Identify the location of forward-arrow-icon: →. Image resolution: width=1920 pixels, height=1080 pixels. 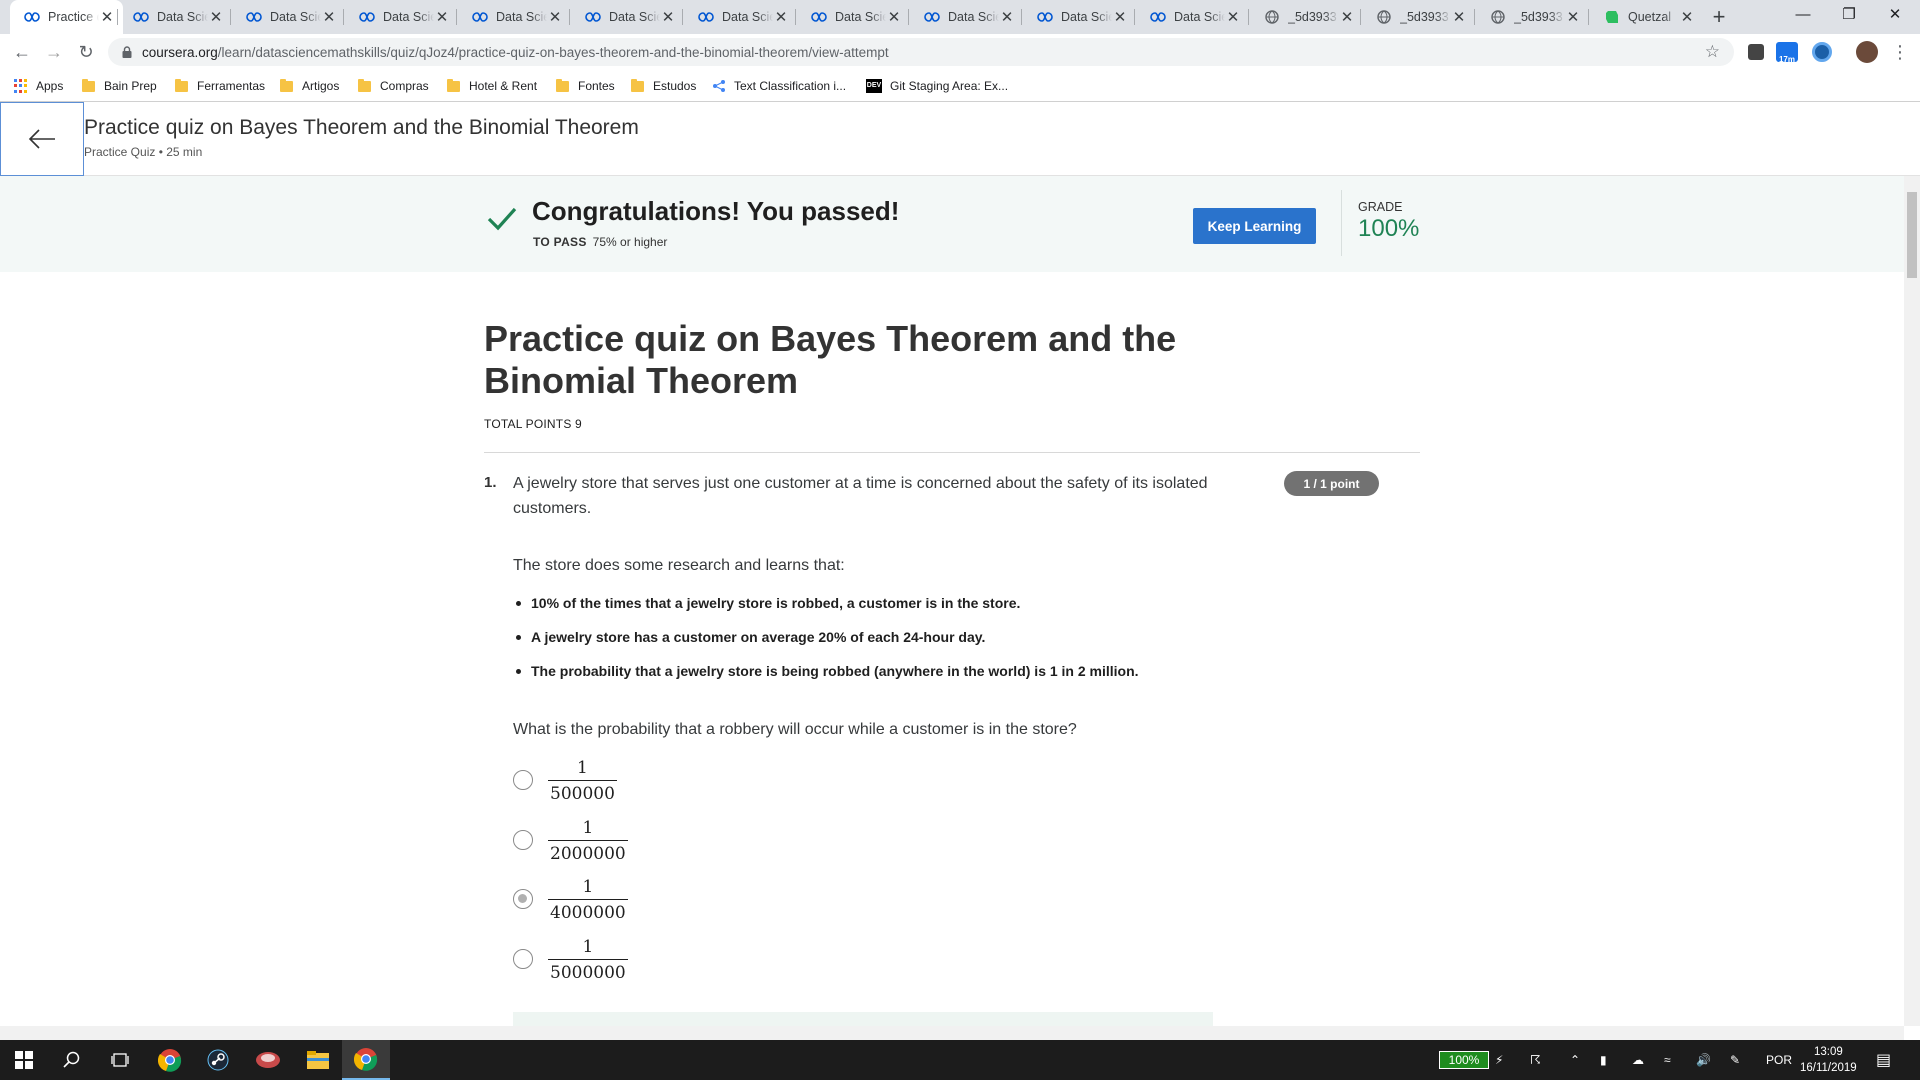
(54, 52).